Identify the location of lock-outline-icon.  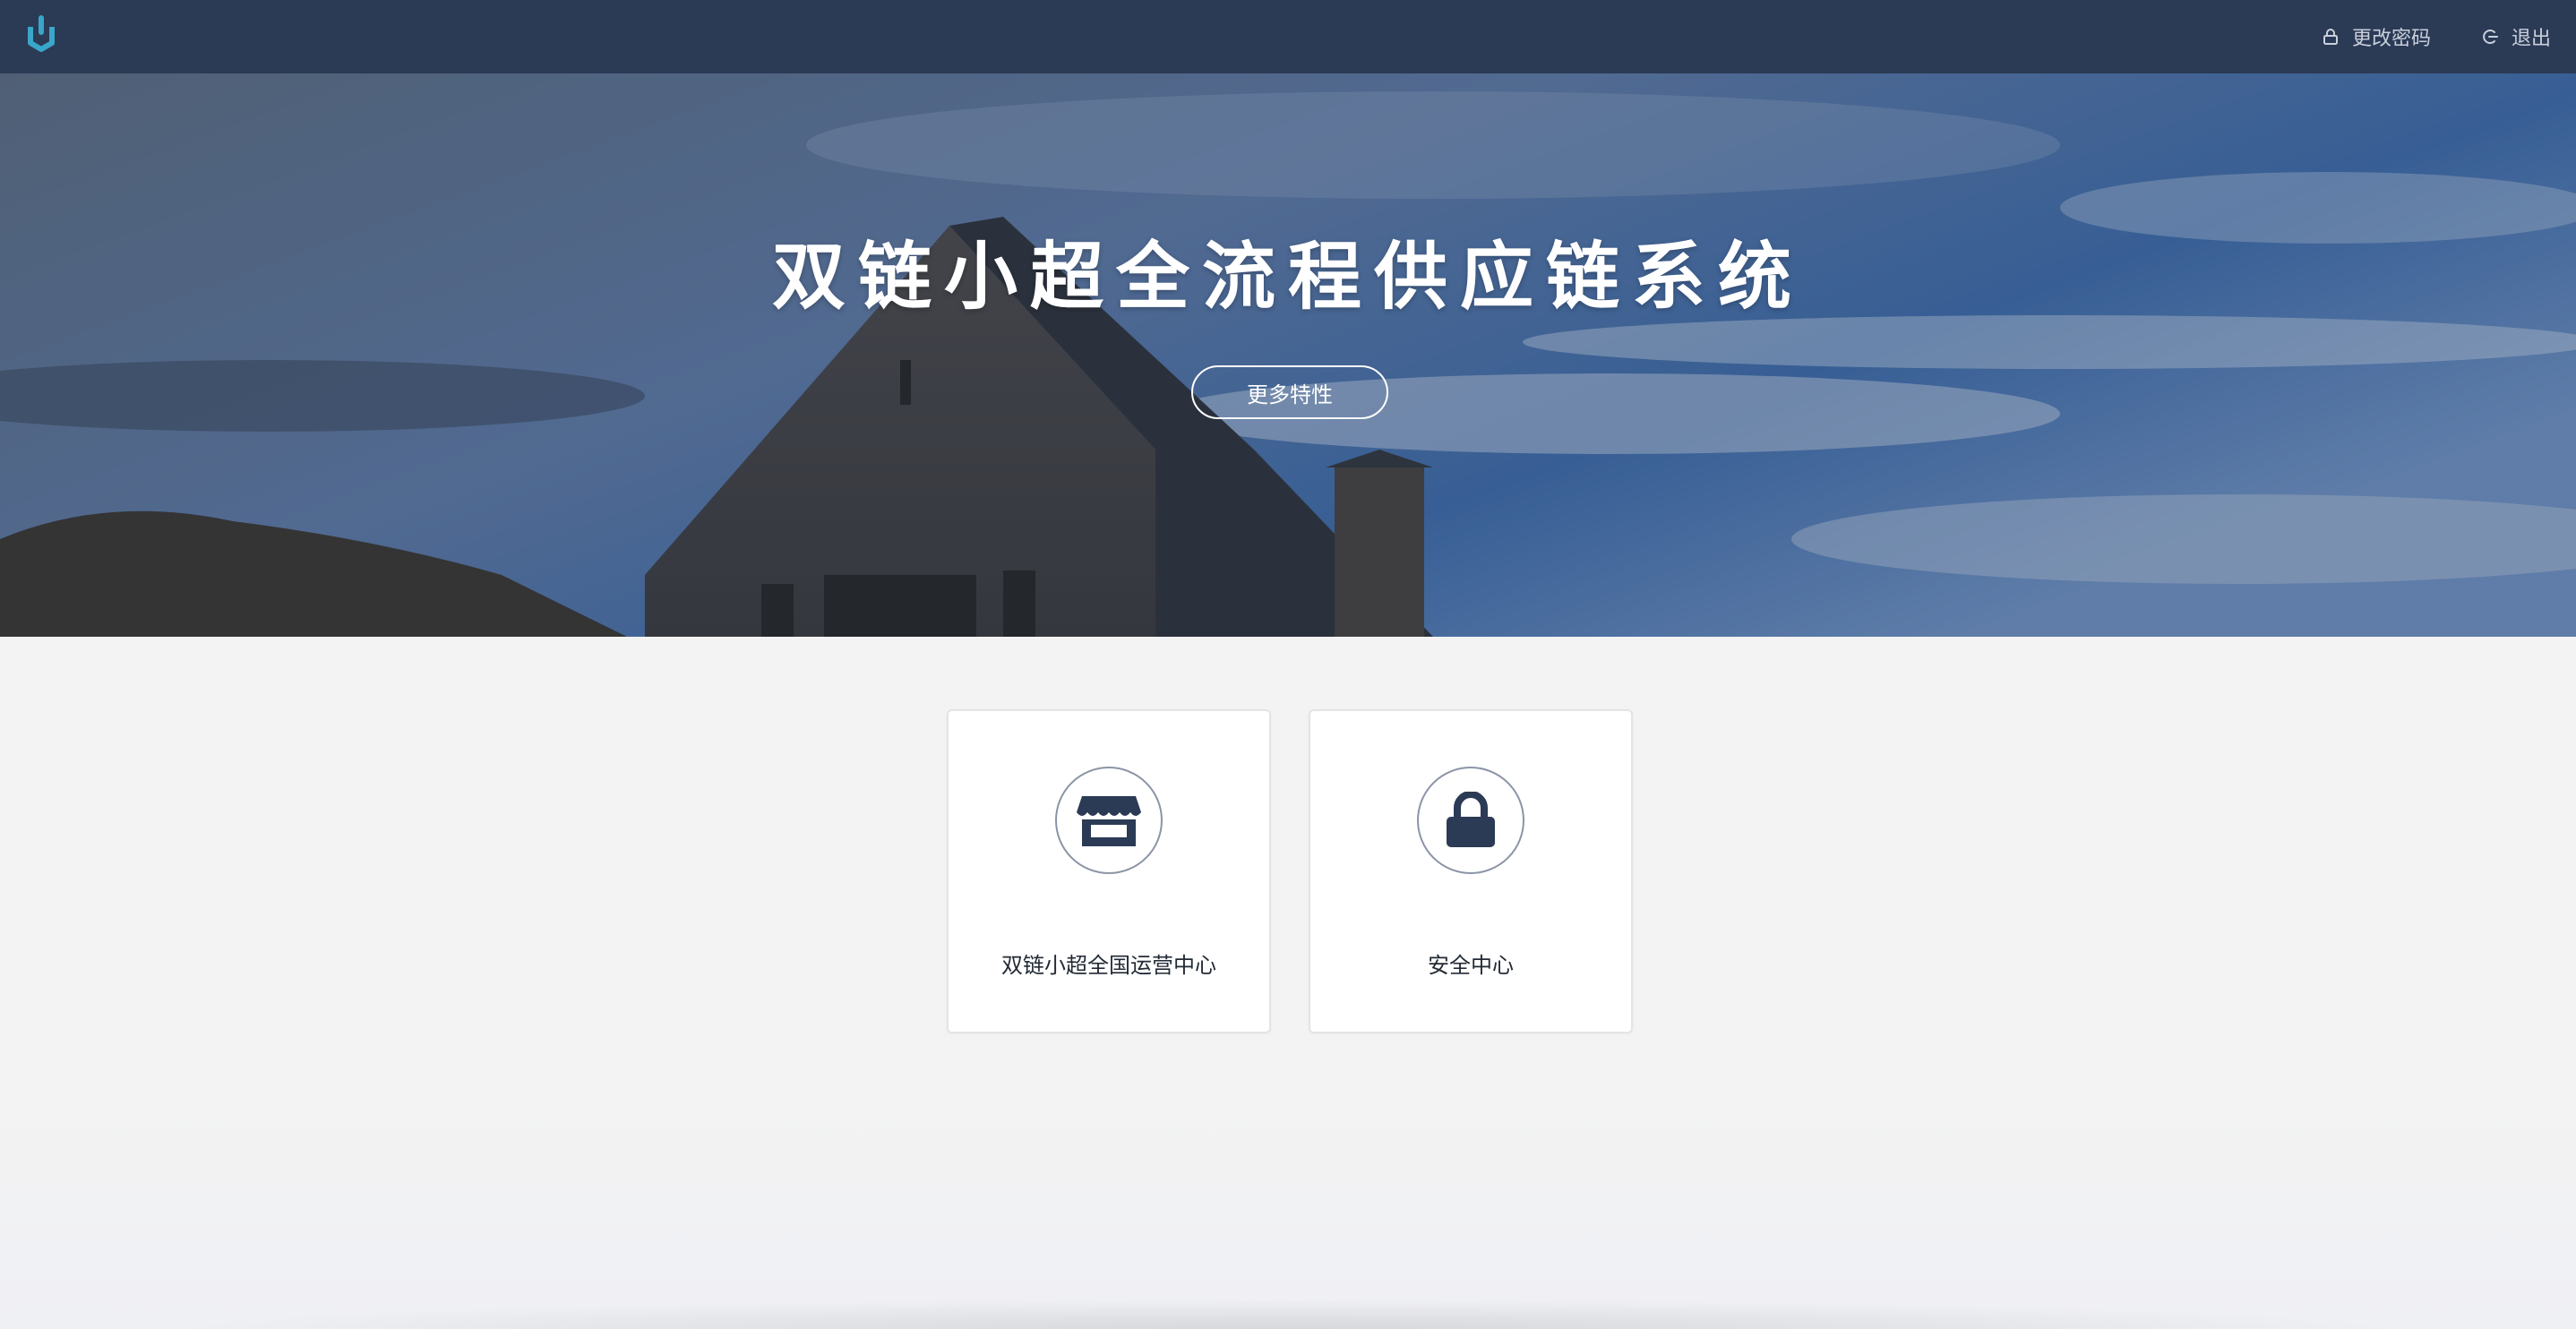
(2330, 37).